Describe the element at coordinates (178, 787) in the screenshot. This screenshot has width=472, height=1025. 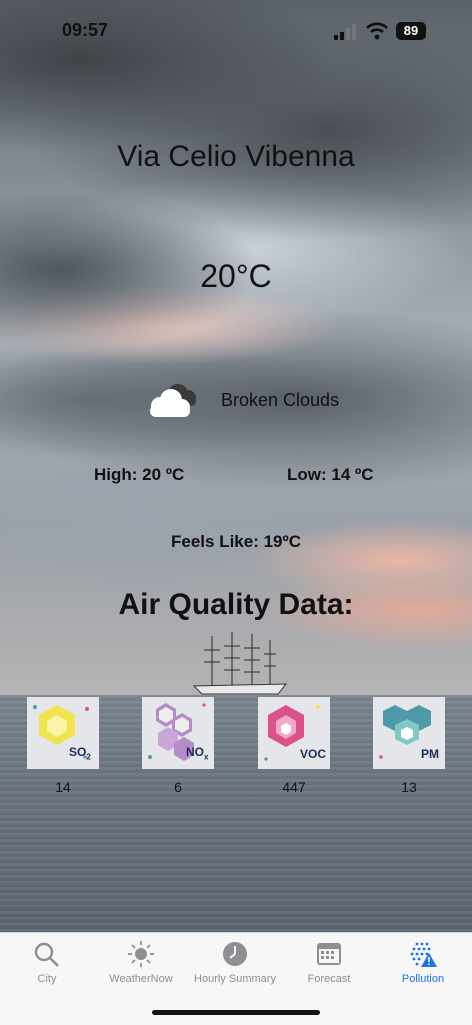
I see `nox-value: 6` at that location.